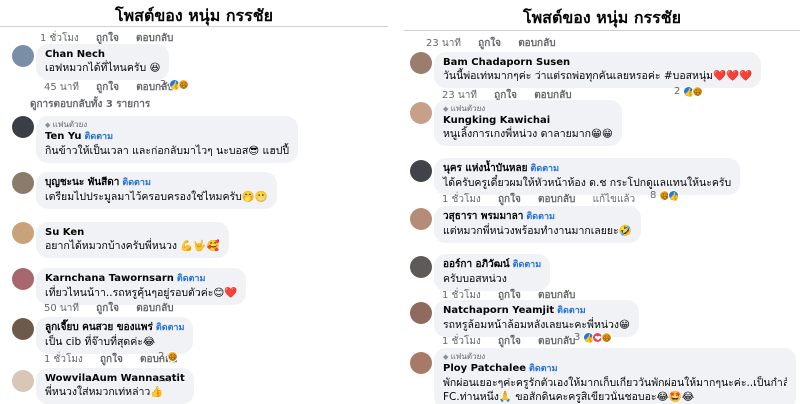  I want to click on reaction-count: 8, so click(653, 195).